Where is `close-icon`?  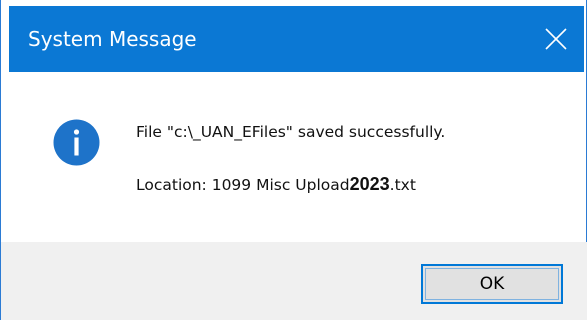 close-icon is located at coordinates (556, 39).